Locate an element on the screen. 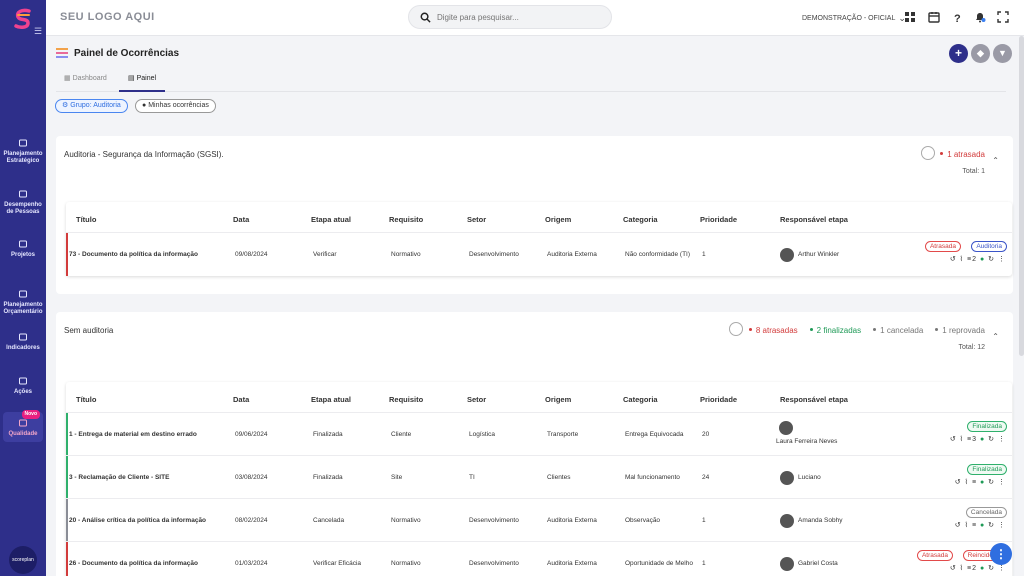  row-actions: ↺ ⌇ ≡ ● ↻ ⋮ is located at coordinates (980, 482).